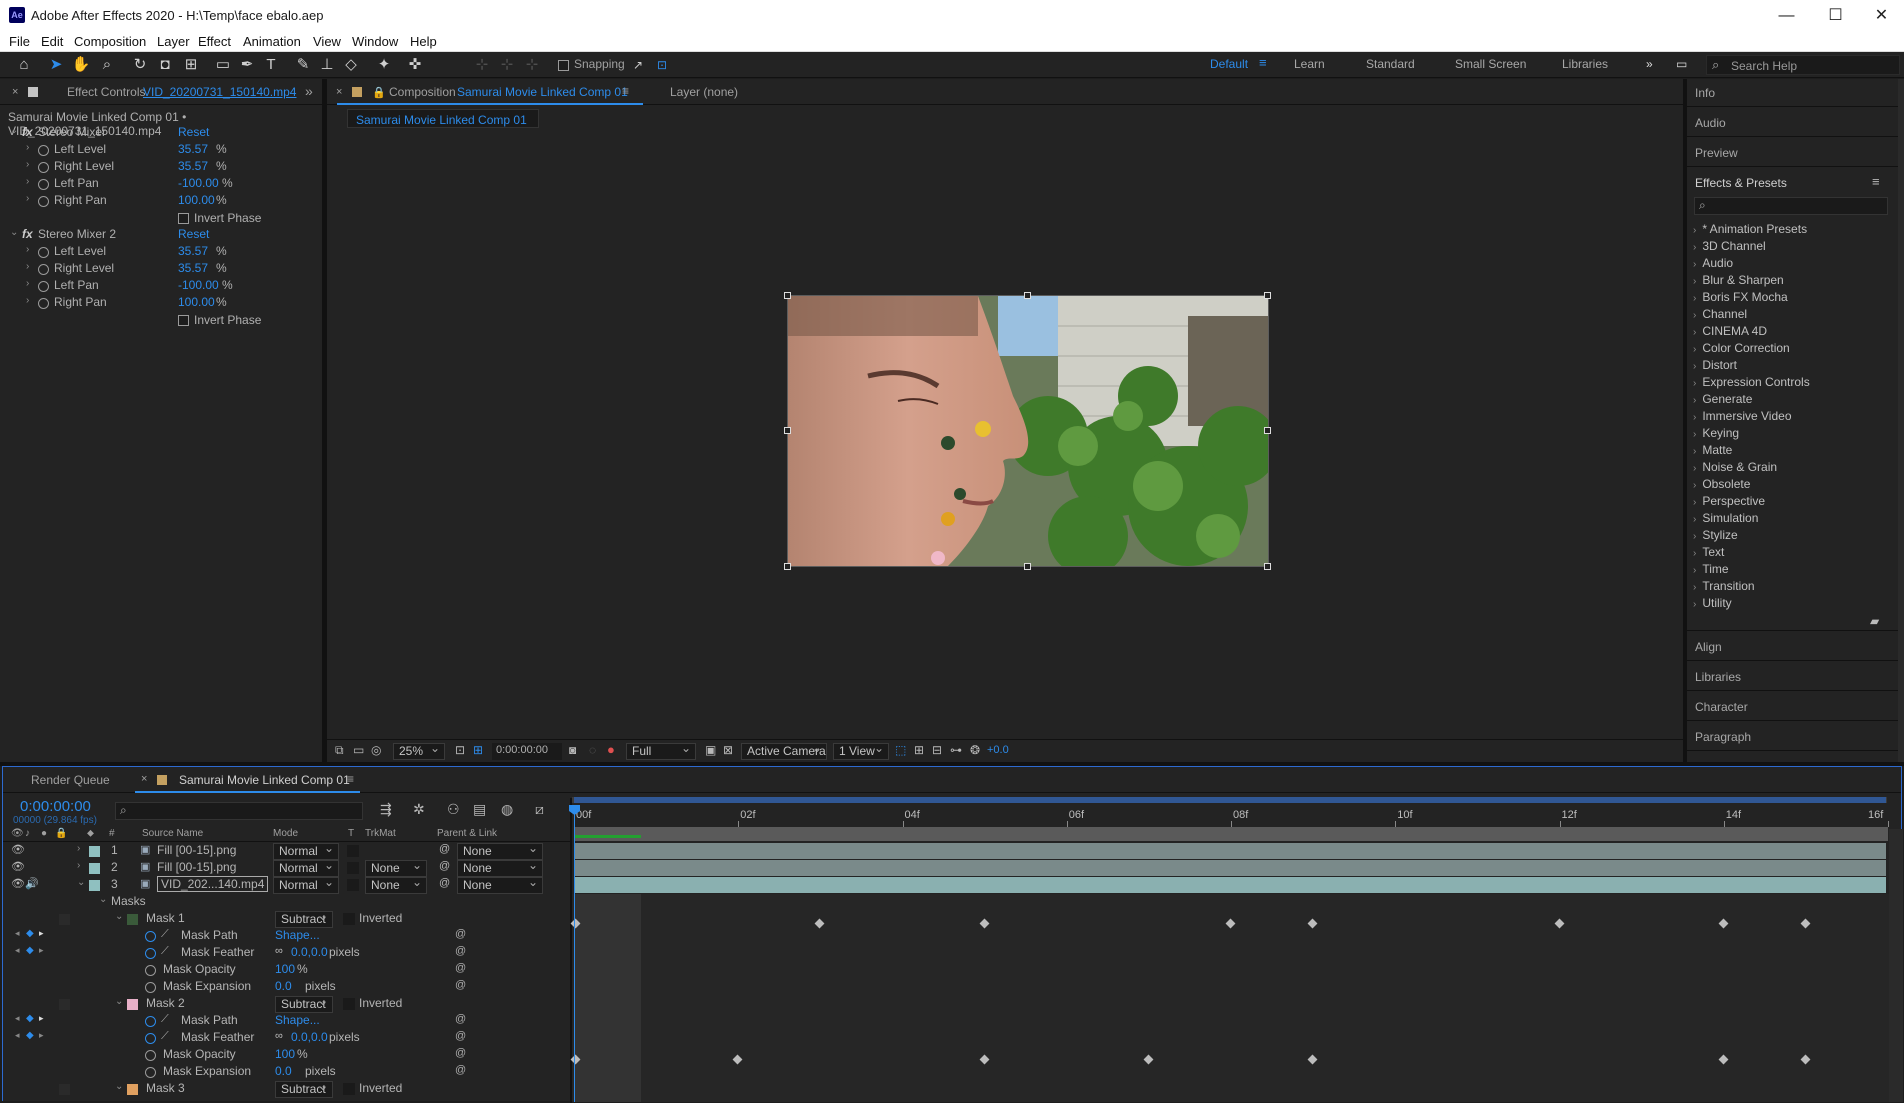 The image size is (1904, 1103). I want to click on snap-edge-icon: ↗, so click(638, 65).